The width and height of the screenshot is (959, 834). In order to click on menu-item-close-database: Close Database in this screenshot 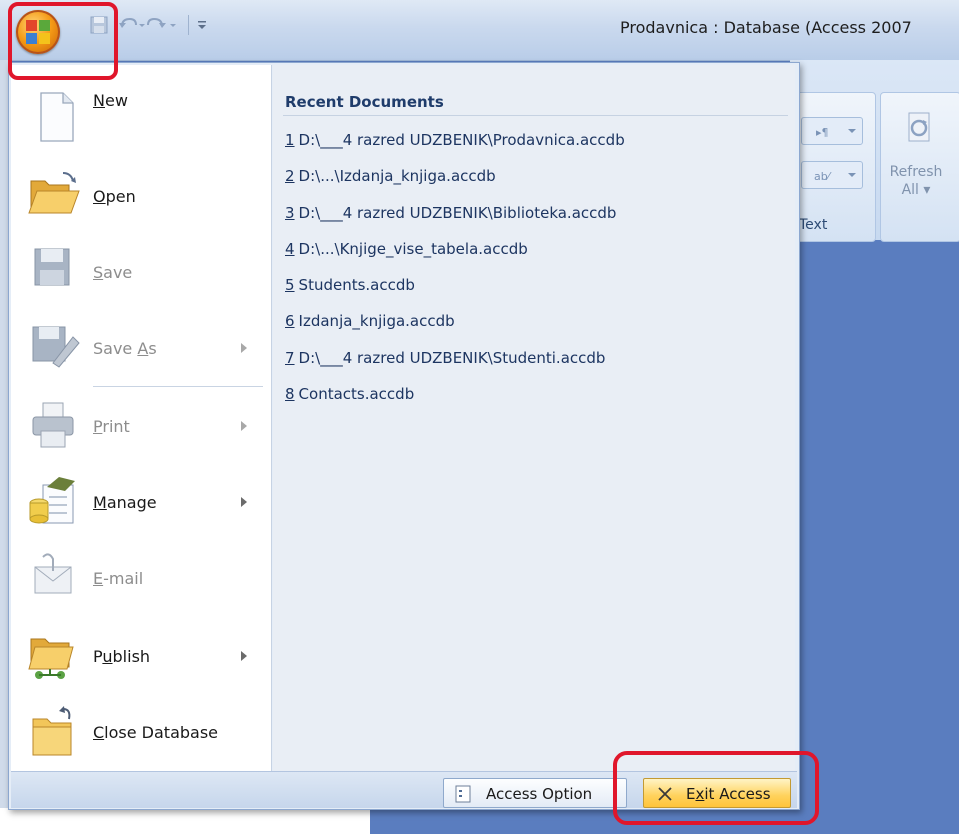, I will do `click(141, 731)`.